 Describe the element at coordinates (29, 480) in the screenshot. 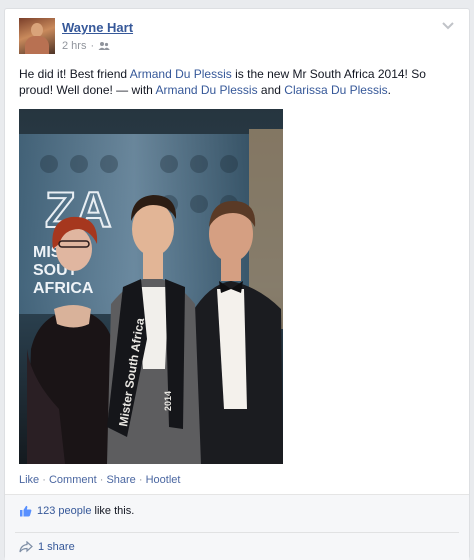

I see `like-link: Like` at that location.